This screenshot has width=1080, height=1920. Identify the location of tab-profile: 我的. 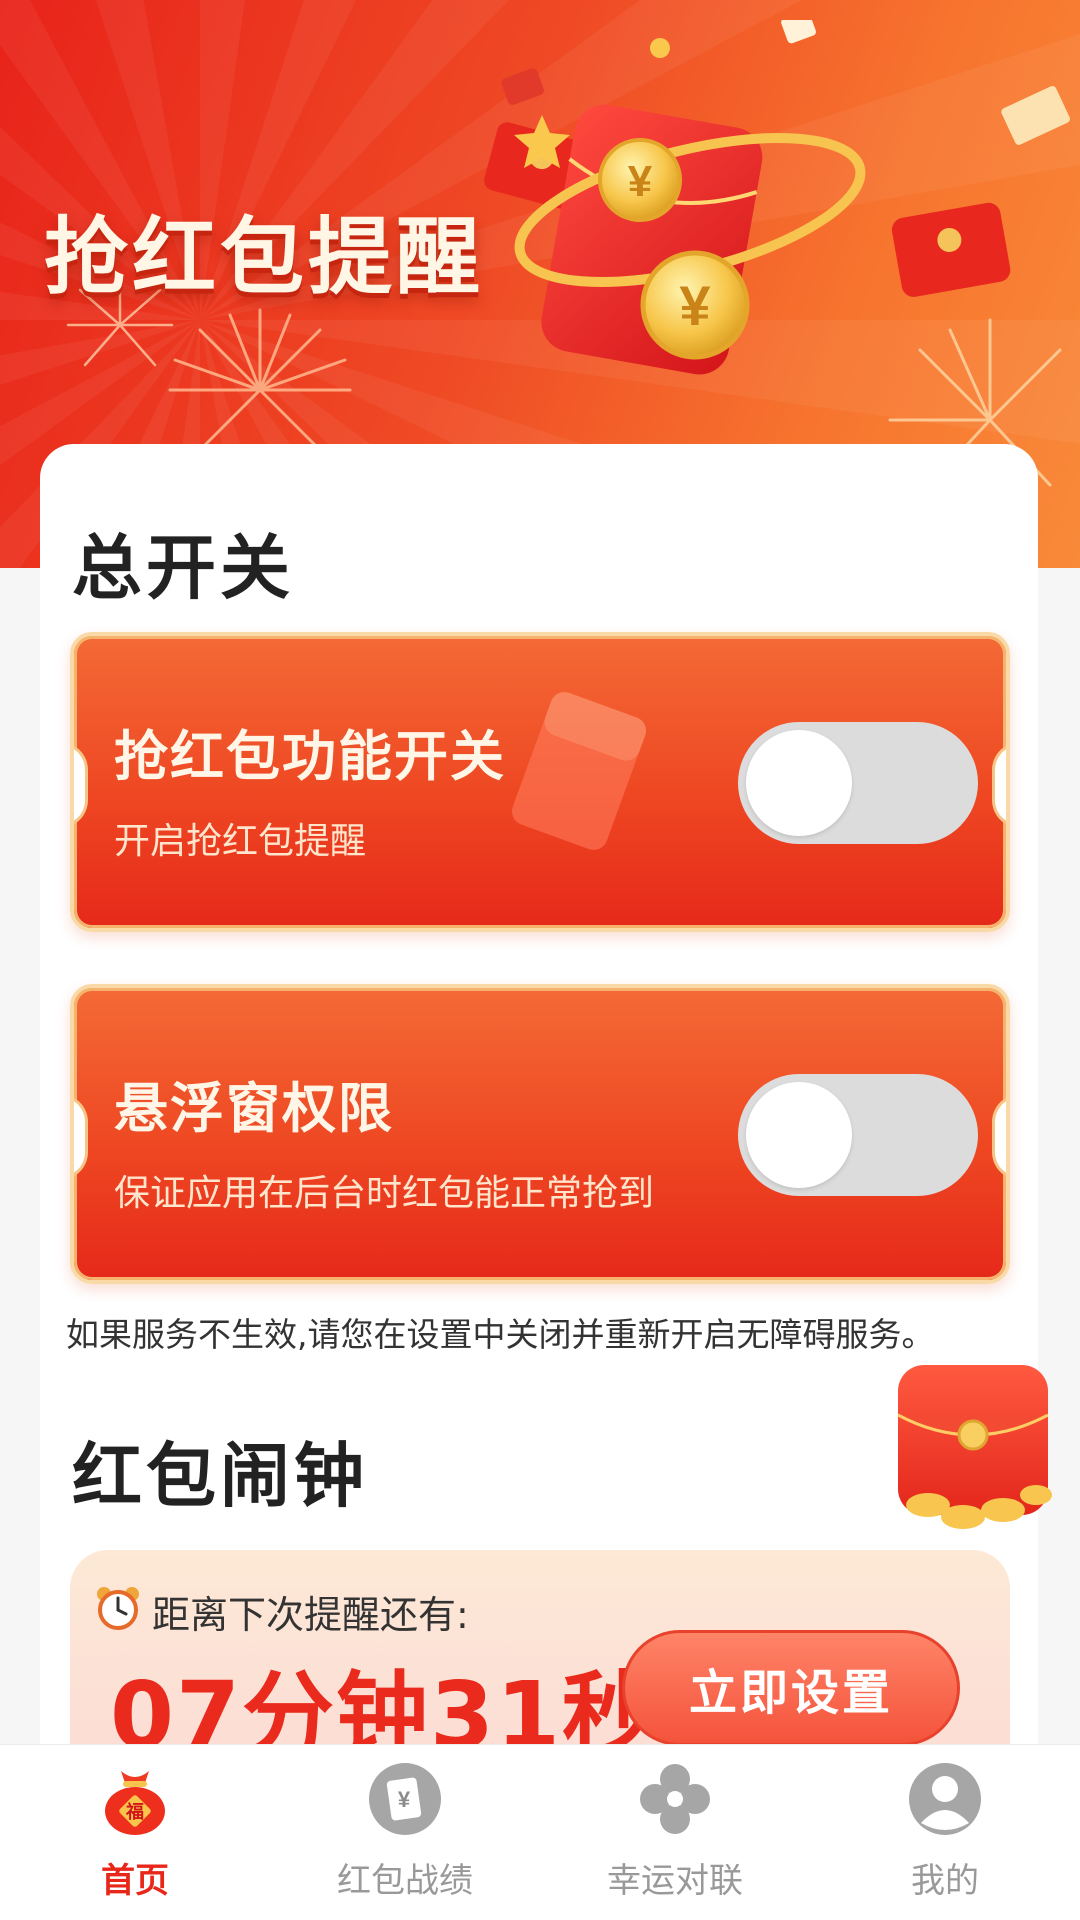
(945, 1832).